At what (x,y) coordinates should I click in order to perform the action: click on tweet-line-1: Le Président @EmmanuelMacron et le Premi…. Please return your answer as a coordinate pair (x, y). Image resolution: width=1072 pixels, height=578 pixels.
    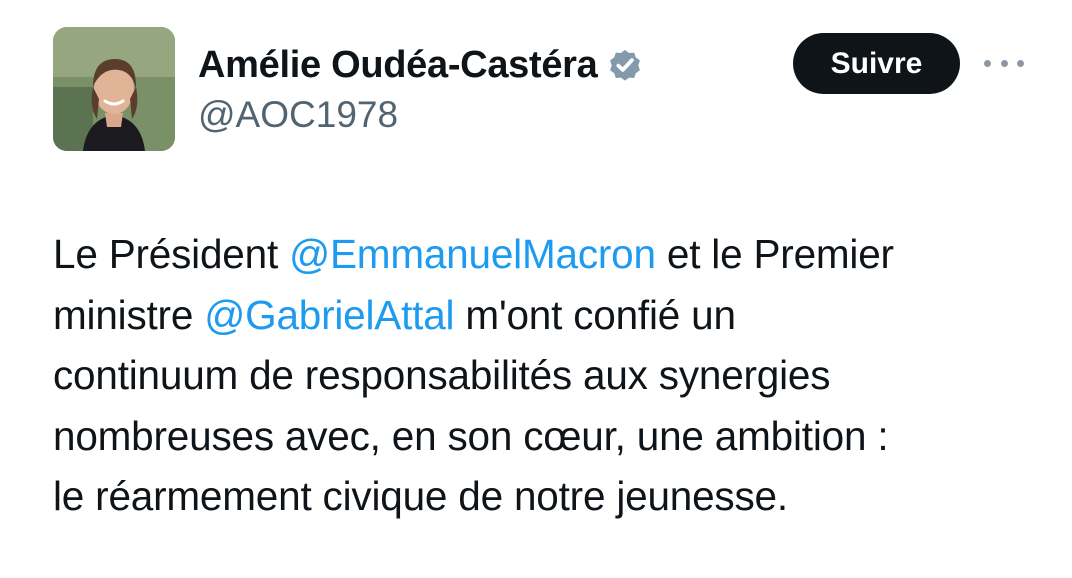
    Looking at the image, I should click on (553, 254).